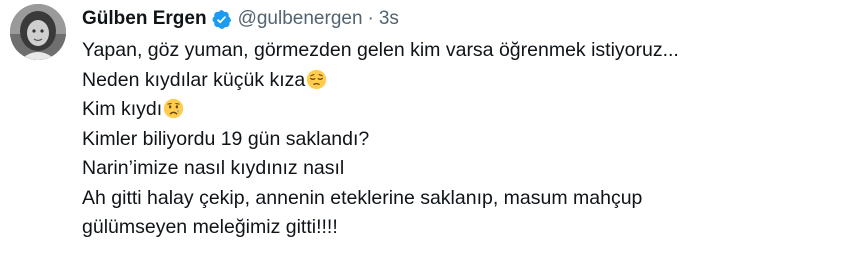  What do you see at coordinates (221, 19) in the screenshot?
I see `verified-badge-icon` at bounding box center [221, 19].